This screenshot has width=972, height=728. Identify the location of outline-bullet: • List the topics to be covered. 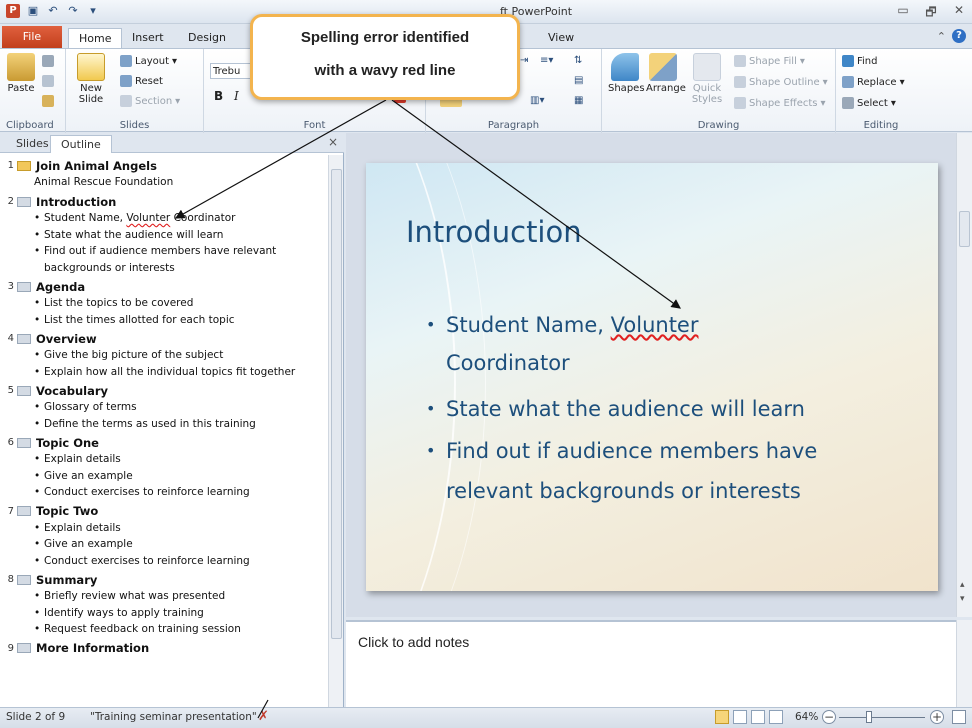
(166, 303).